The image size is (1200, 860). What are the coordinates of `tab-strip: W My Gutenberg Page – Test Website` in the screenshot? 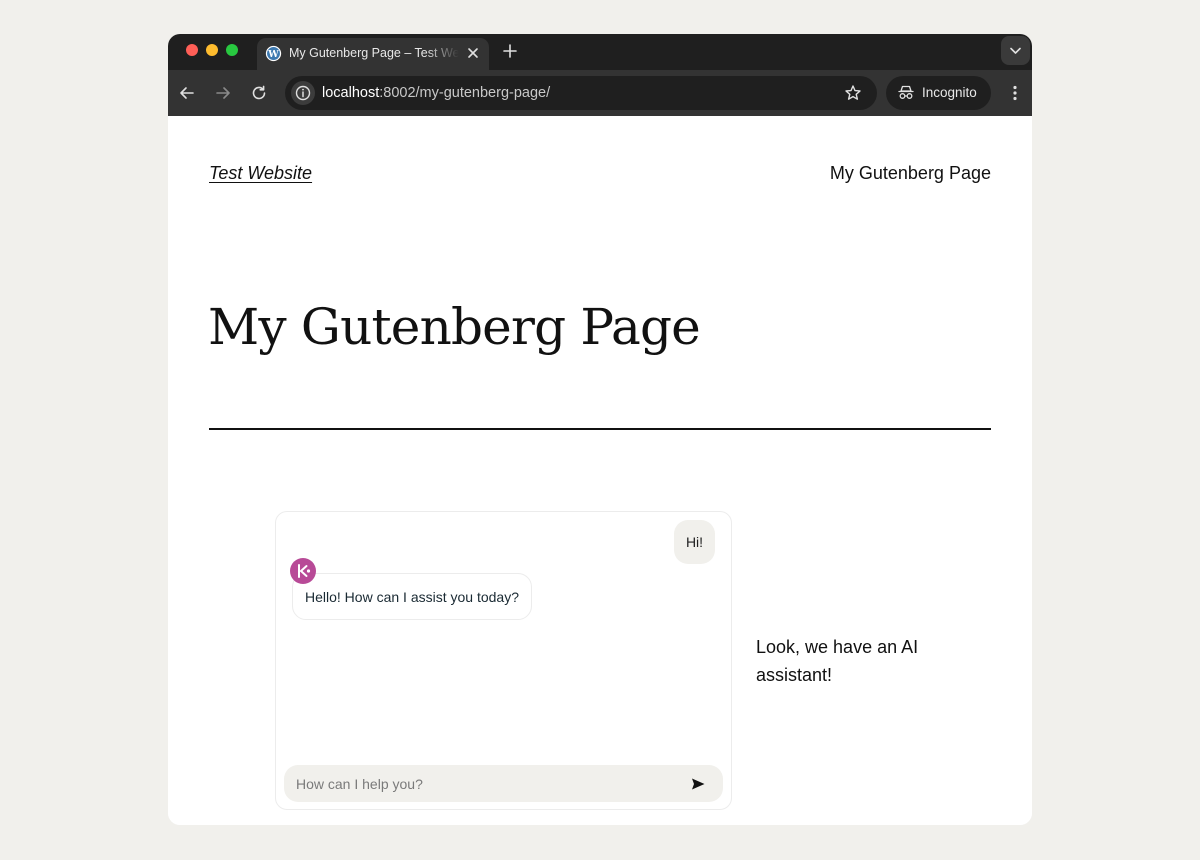 It's located at (600, 52).